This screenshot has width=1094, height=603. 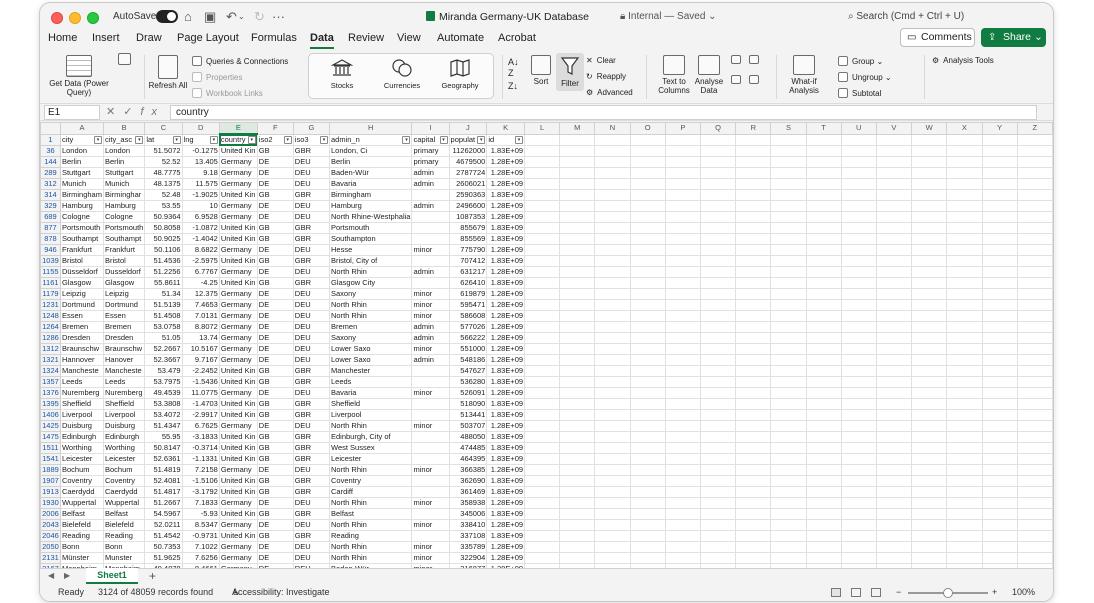 I want to click on row-header: 1179, so click(x=50, y=294).